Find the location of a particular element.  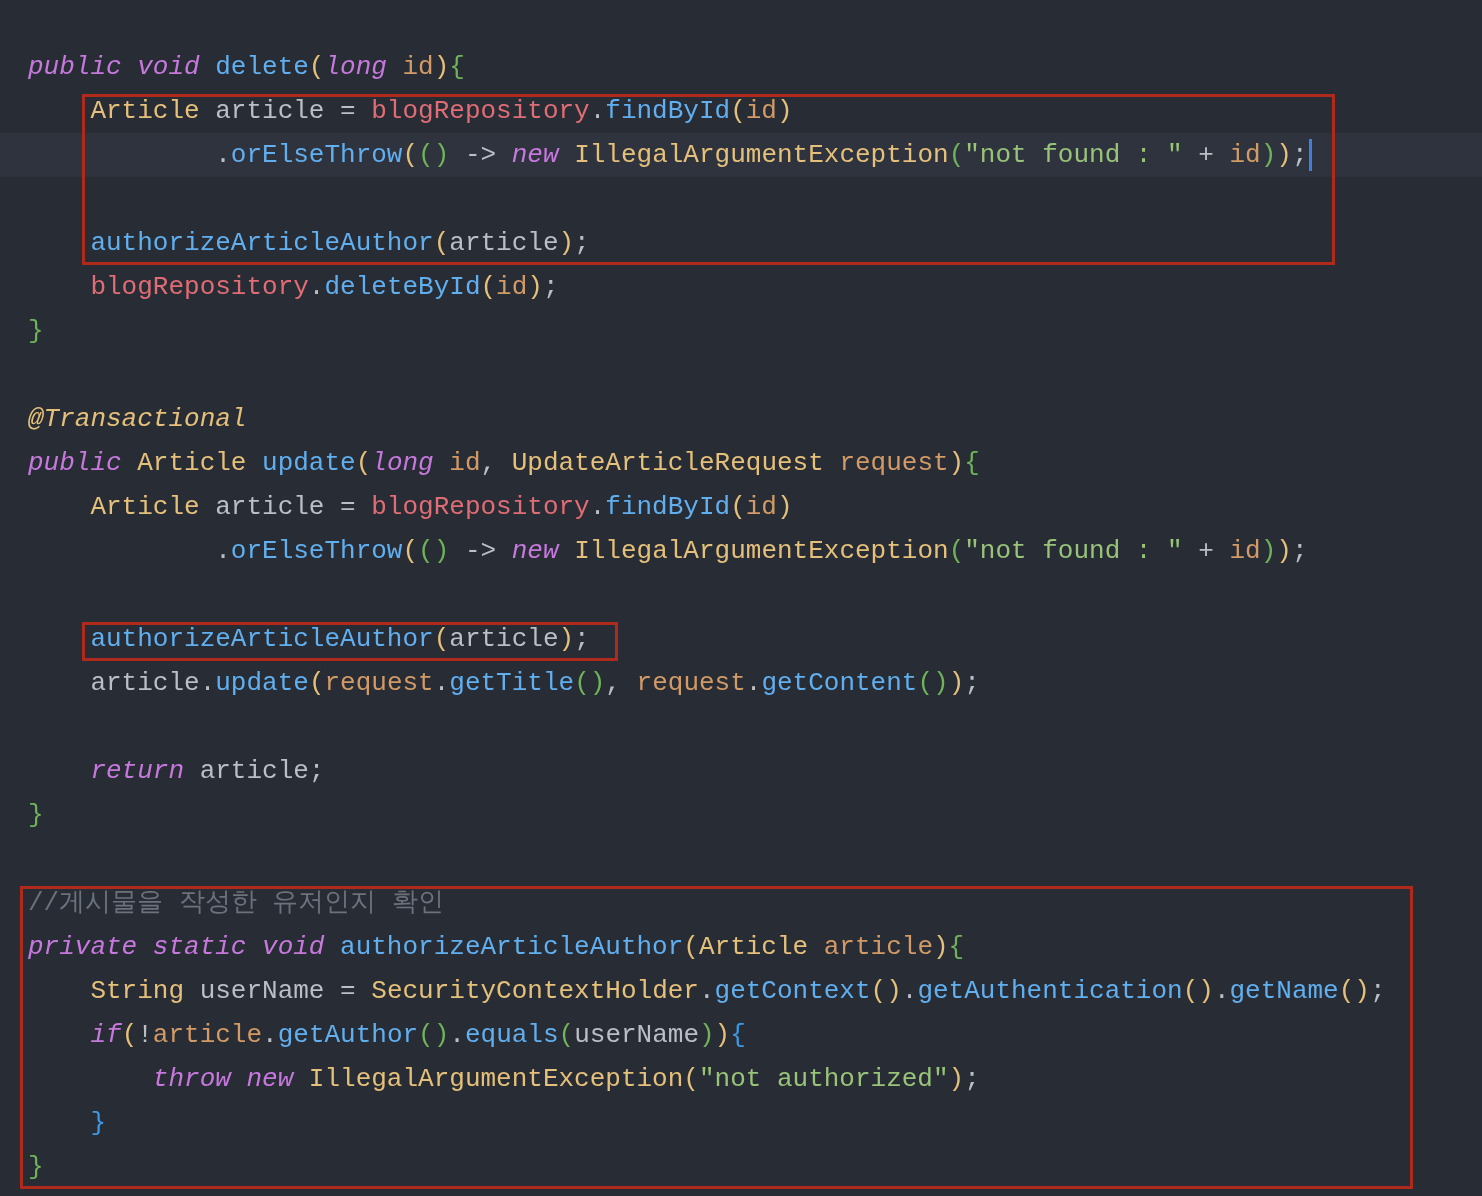

code-line: //게시물을 작성한 유저인지 확인 is located at coordinates (236, 903).